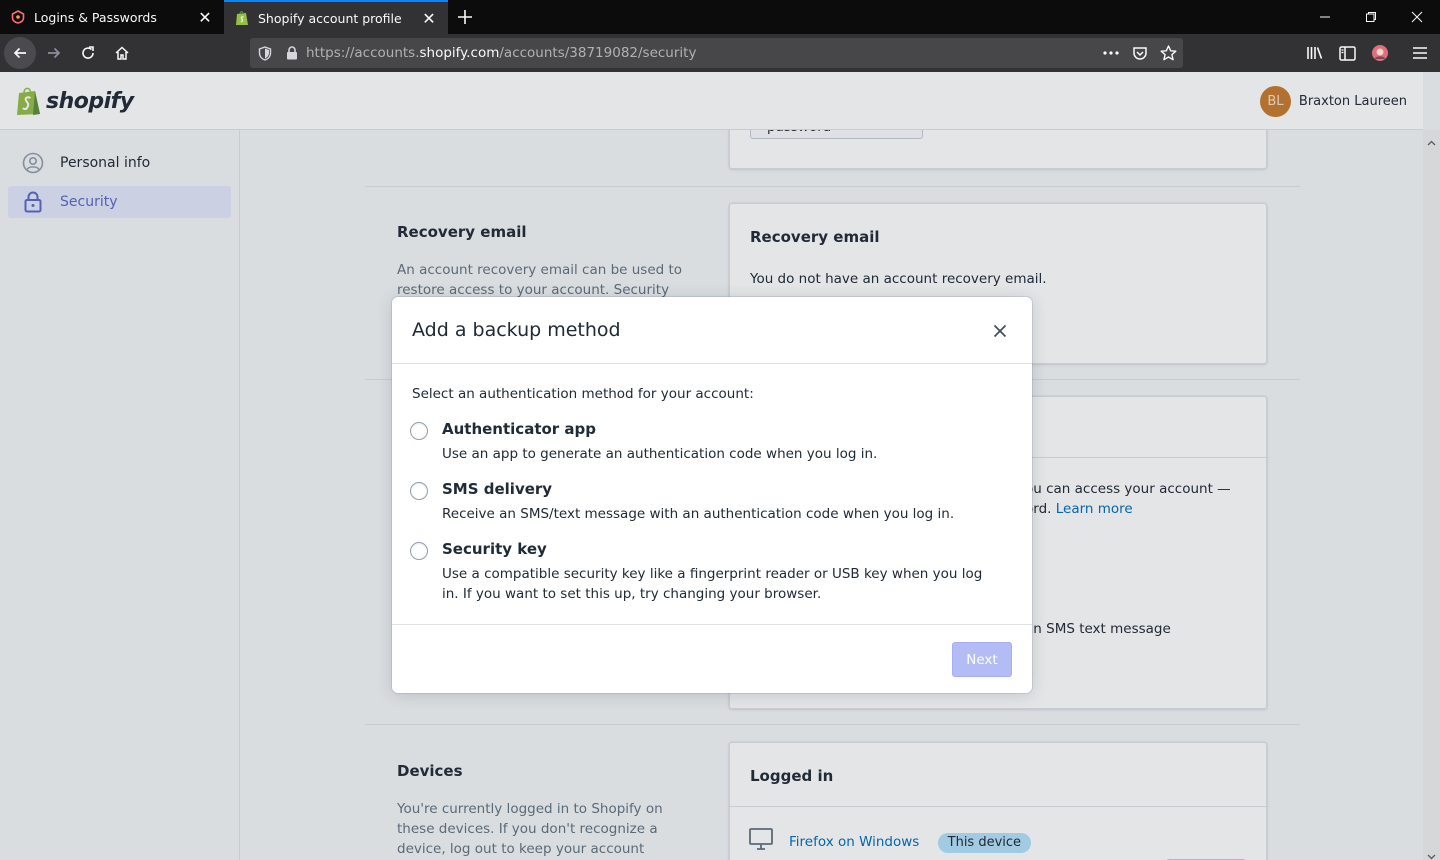  What do you see at coordinates (494, 549) in the screenshot?
I see `option-title: Security key` at bounding box center [494, 549].